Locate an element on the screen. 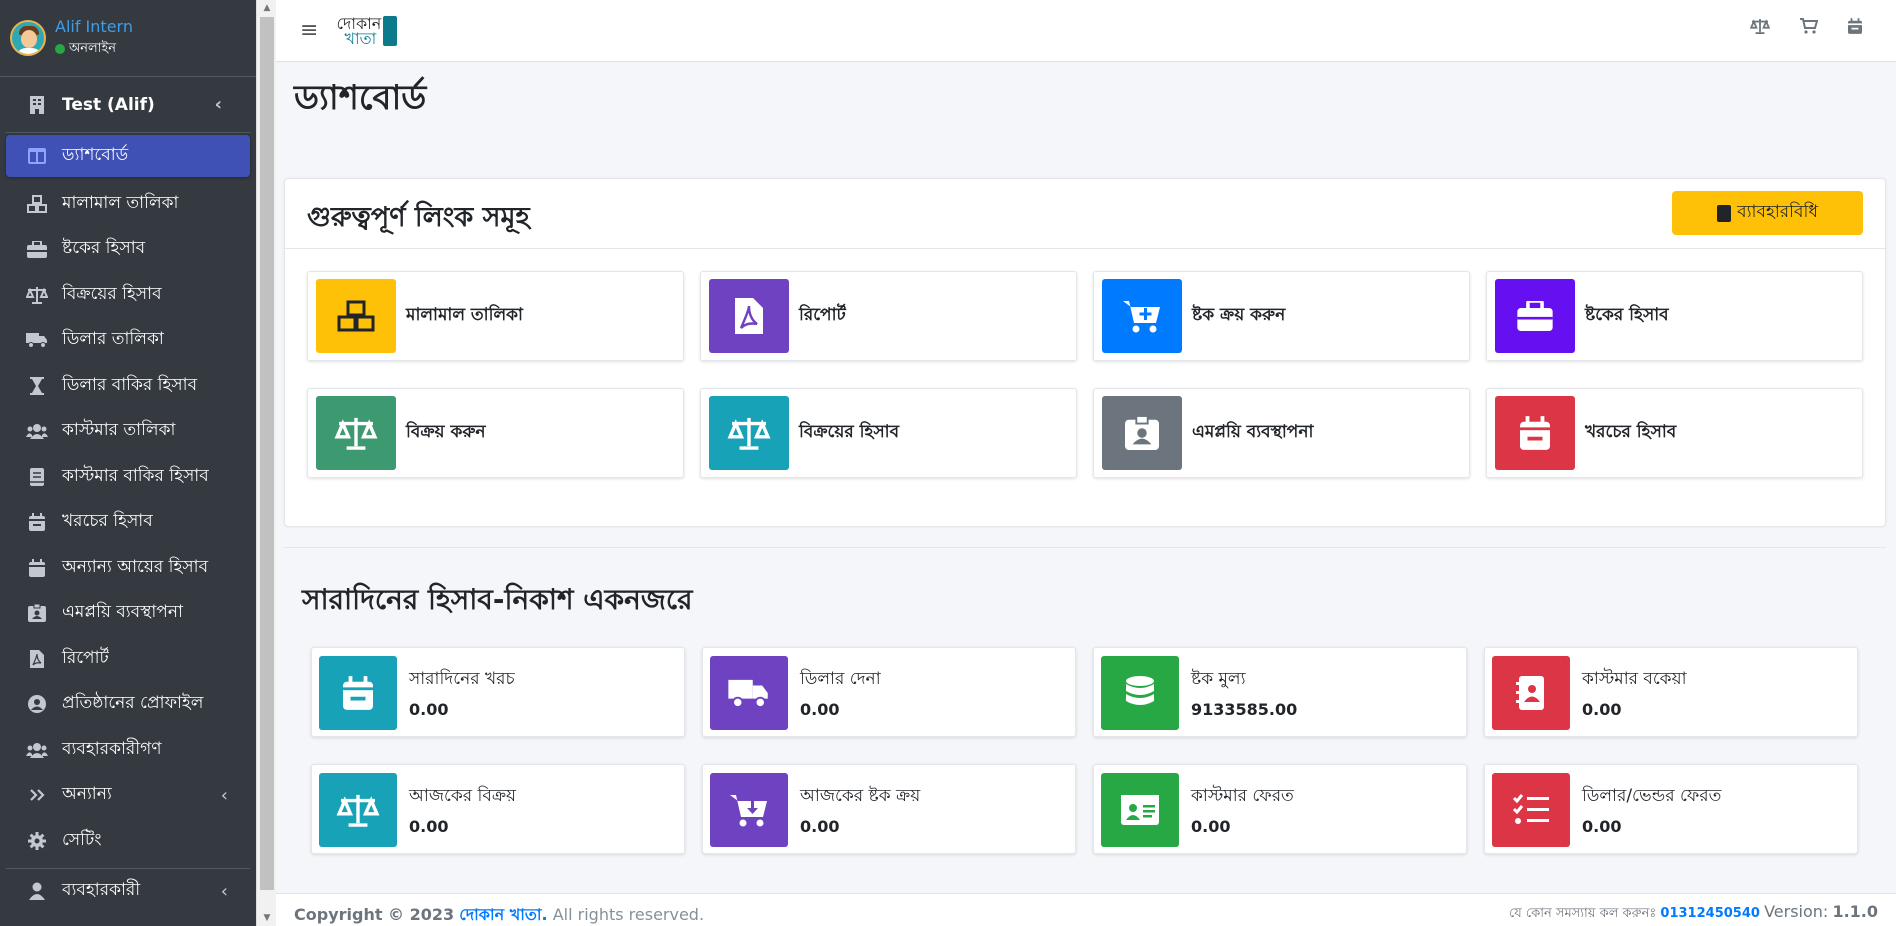 The width and height of the screenshot is (1896, 926). scroll-up-arrow-icon: ▲ is located at coordinates (267, 8).